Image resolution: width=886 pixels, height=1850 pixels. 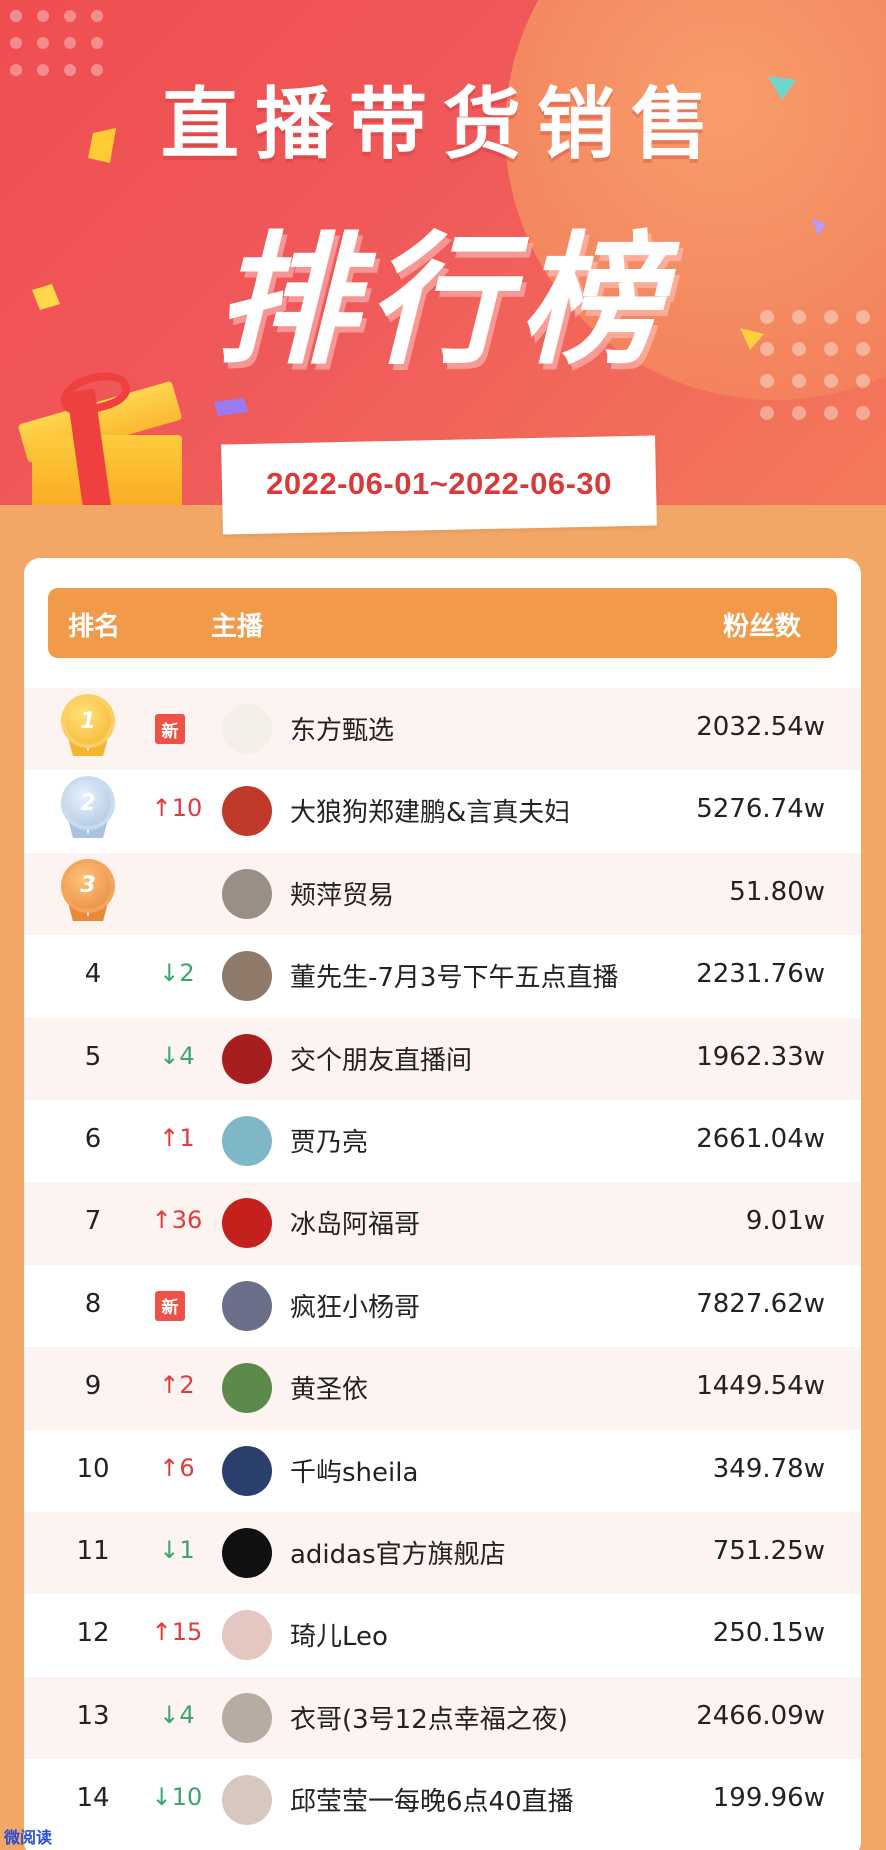 What do you see at coordinates (760, 1138) in the screenshot?
I see `fans-count: 2661.04w` at bounding box center [760, 1138].